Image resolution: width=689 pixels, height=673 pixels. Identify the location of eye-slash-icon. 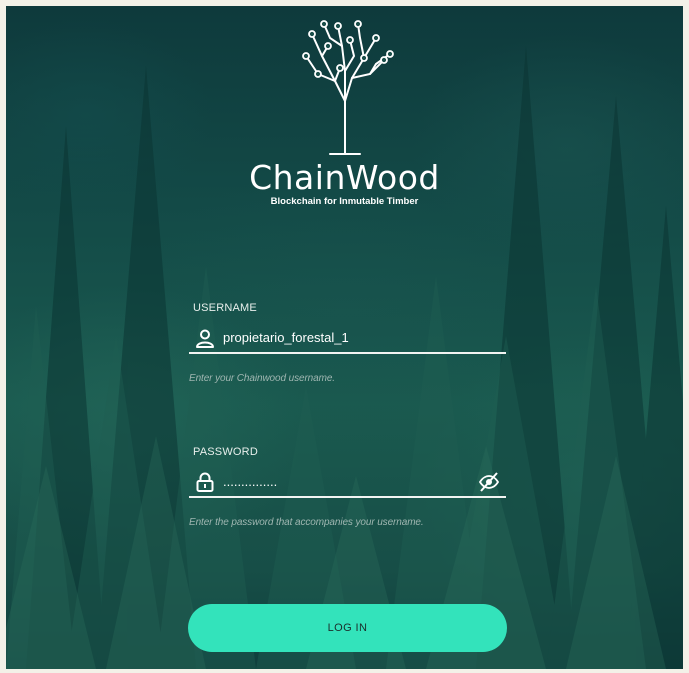
(489, 482).